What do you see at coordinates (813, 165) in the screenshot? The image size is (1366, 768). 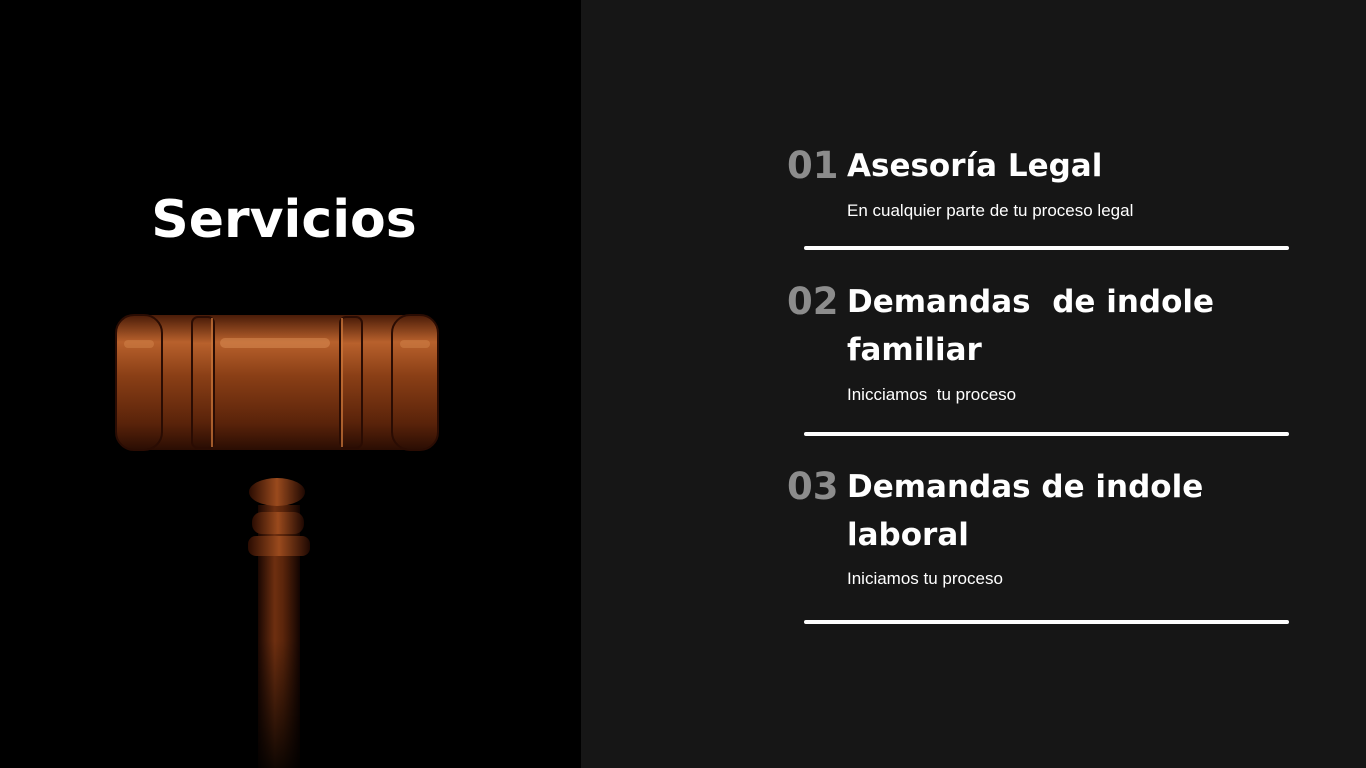 I see `service-number: 01` at bounding box center [813, 165].